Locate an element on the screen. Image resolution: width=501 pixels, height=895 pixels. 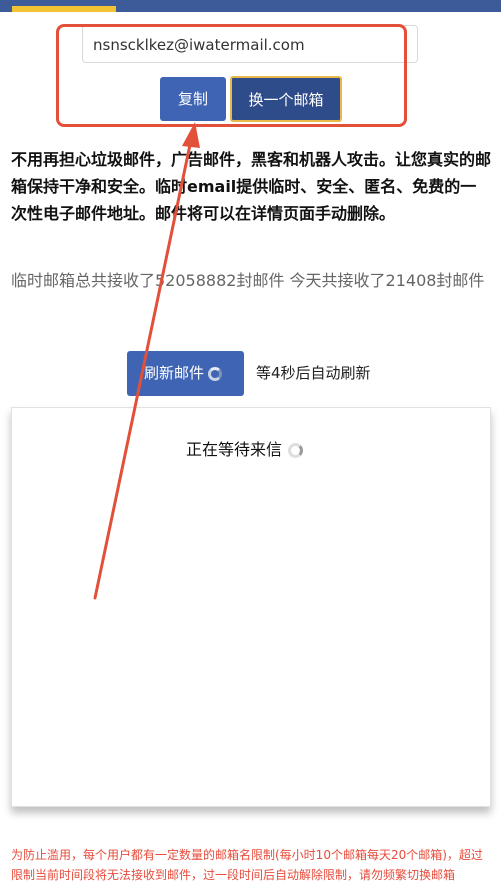
waiting-status: 正在等待来信 is located at coordinates (245, 448).